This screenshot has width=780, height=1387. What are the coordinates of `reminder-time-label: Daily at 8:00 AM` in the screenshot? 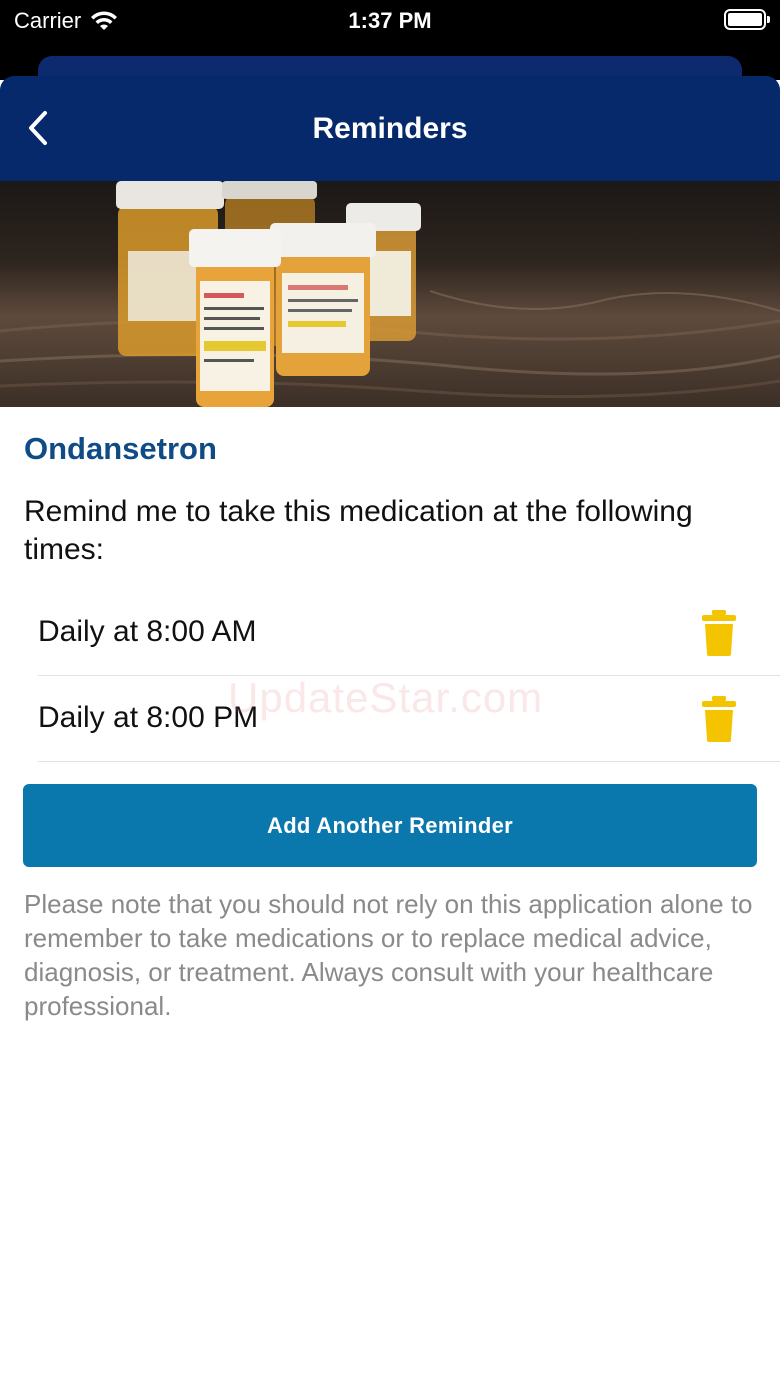 It's located at (147, 631).